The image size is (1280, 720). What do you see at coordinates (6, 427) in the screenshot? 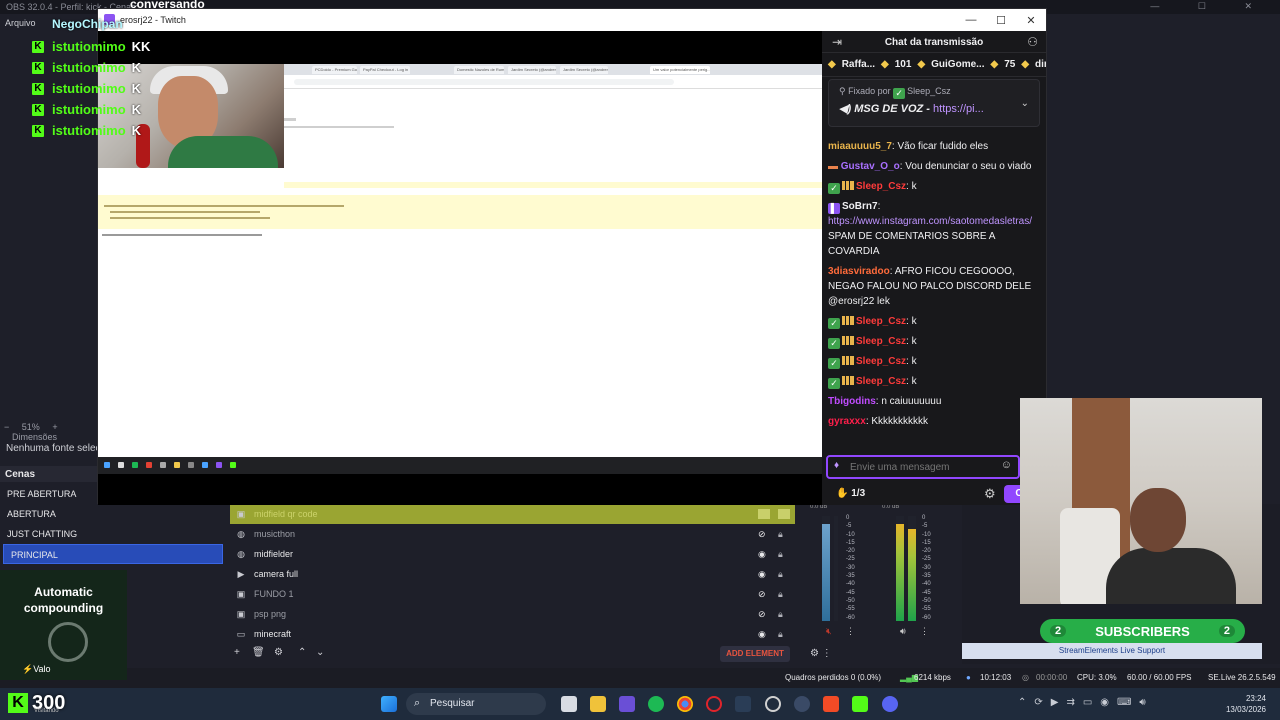
I see `zoom-out-button: −` at bounding box center [6, 427].